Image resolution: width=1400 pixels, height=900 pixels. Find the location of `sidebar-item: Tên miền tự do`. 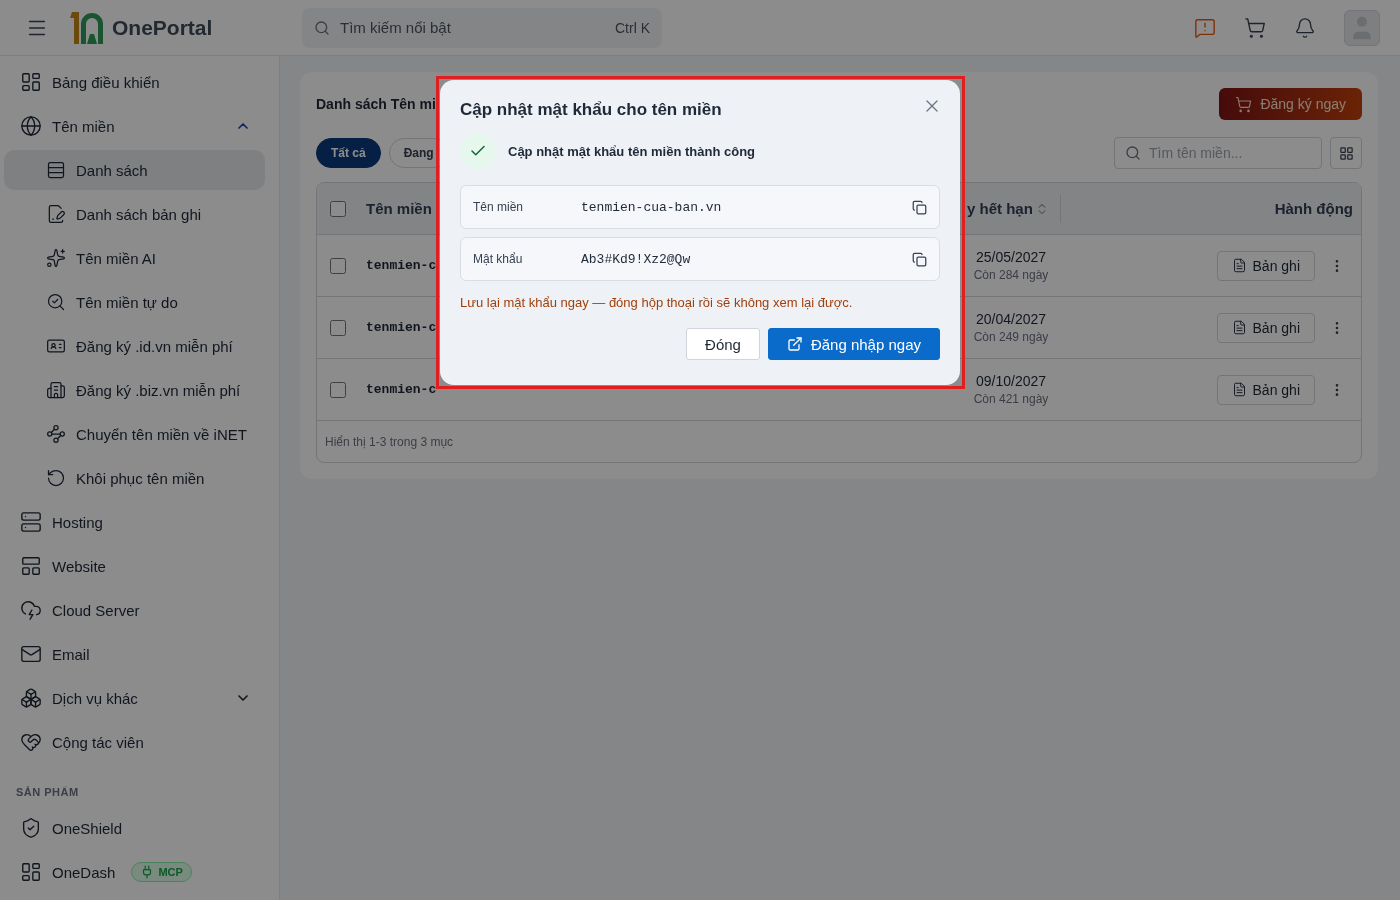

sidebar-item: Tên miền tự do is located at coordinates (134, 302).